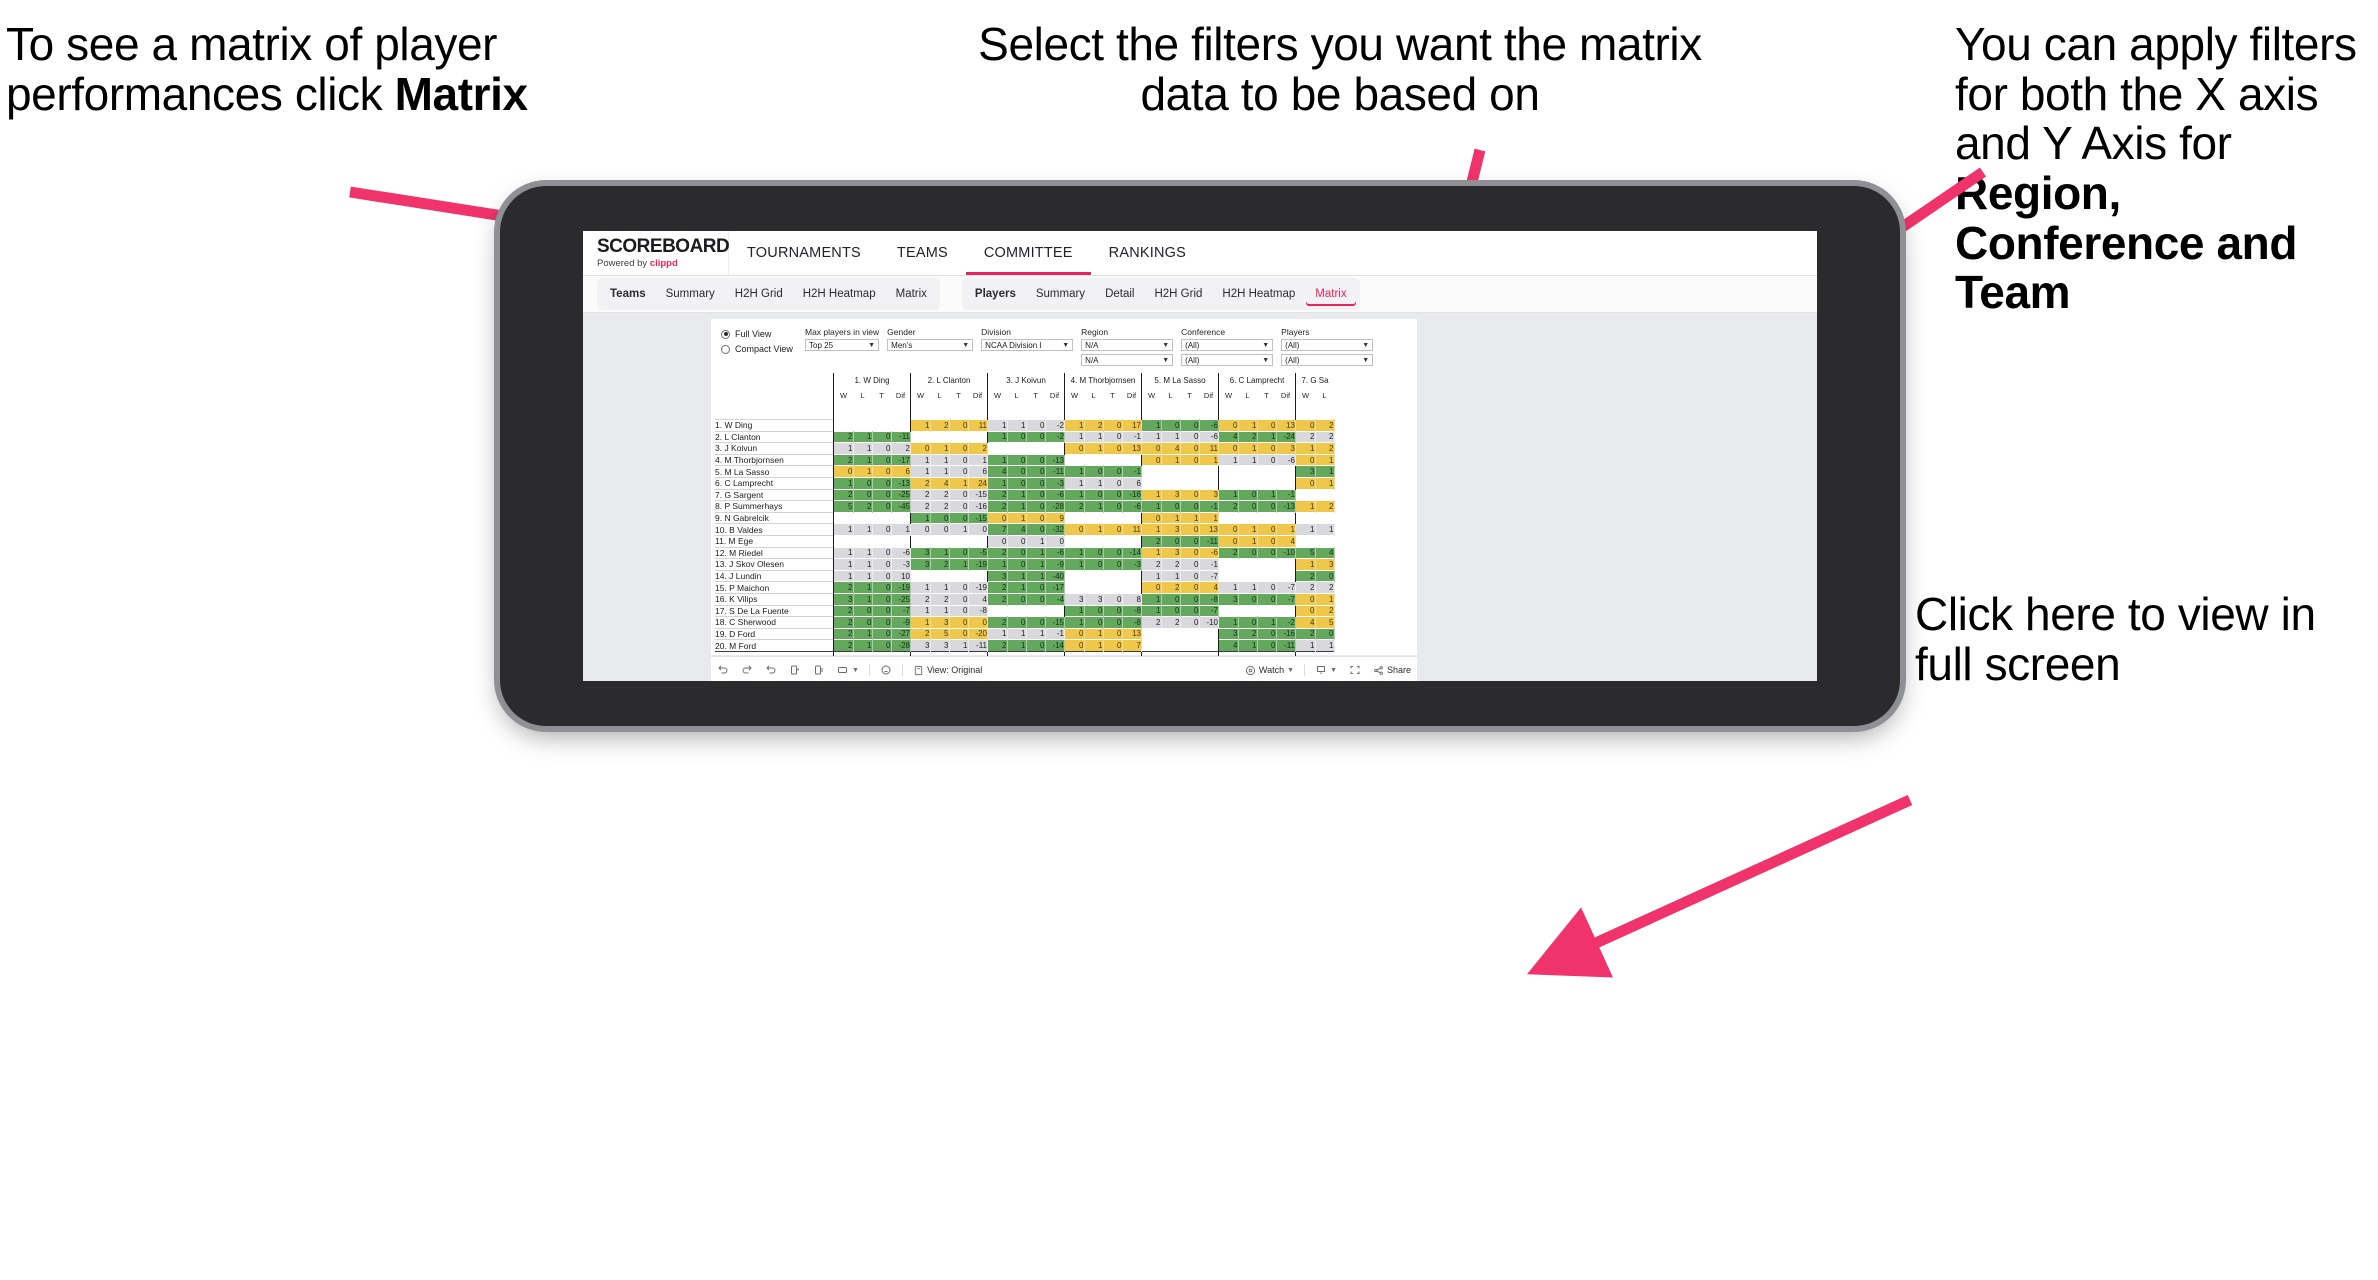  Describe the element at coordinates (978, 506) in the screenshot. I see `matrix-cell: -16` at that location.